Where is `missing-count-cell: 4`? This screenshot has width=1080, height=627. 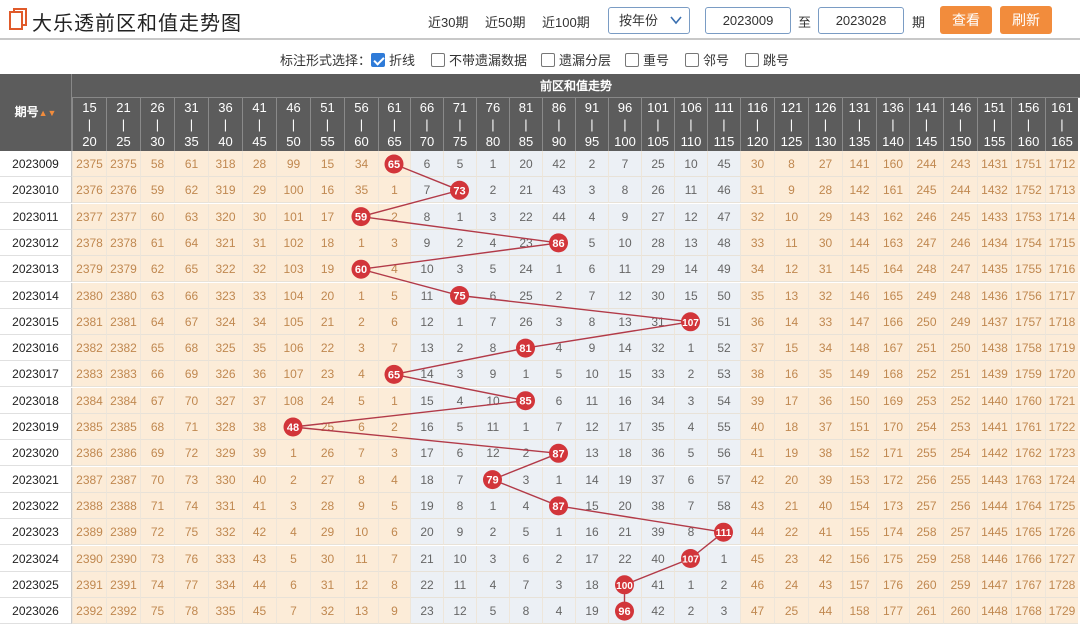
missing-count-cell: 4 is located at coordinates (361, 374).